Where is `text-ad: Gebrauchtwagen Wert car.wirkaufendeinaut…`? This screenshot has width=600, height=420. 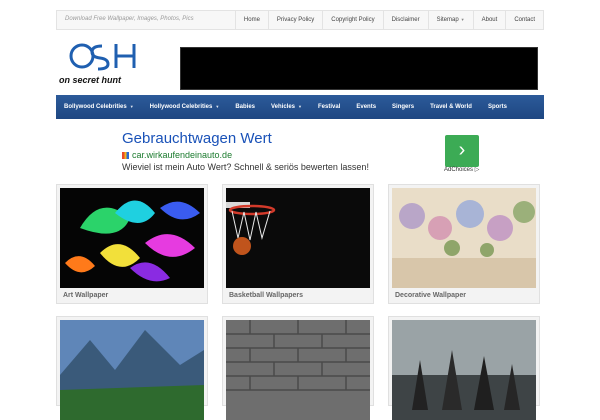 text-ad: Gebrauchtwagen Wert car.wirkaufendeinaut… is located at coordinates (300, 152).